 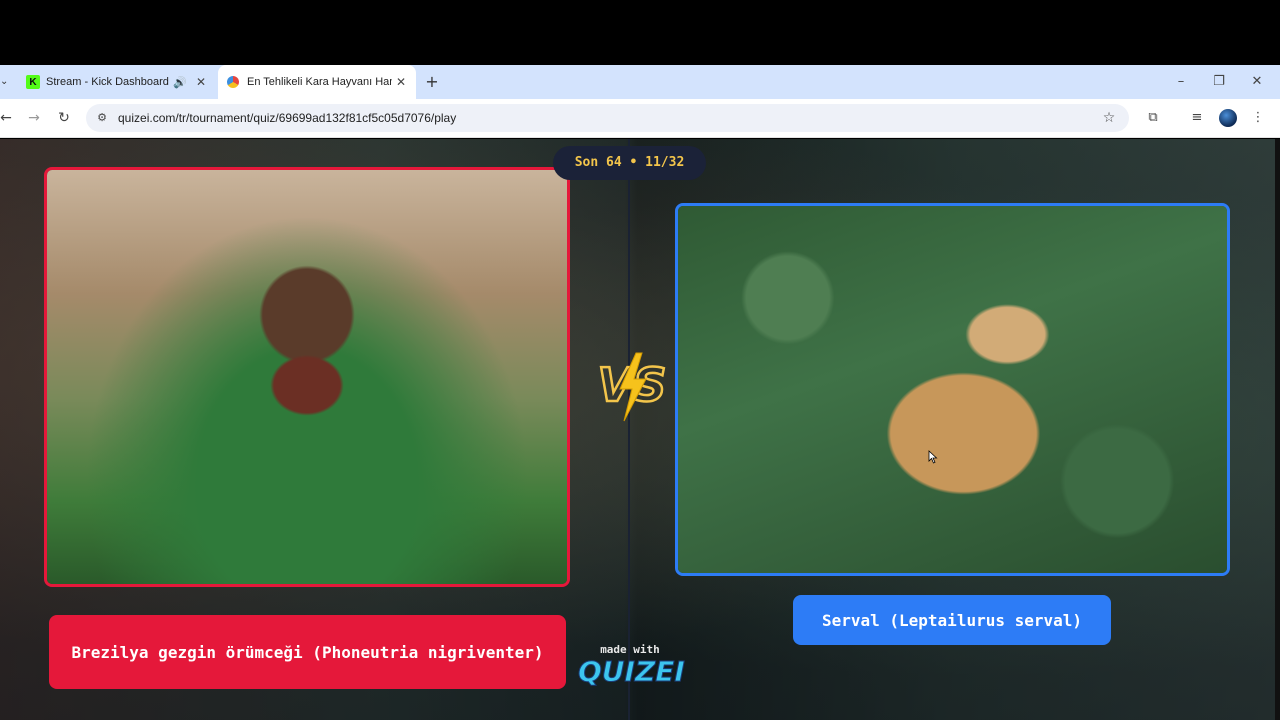 I want to click on back-icon: ←, so click(x=8, y=118).